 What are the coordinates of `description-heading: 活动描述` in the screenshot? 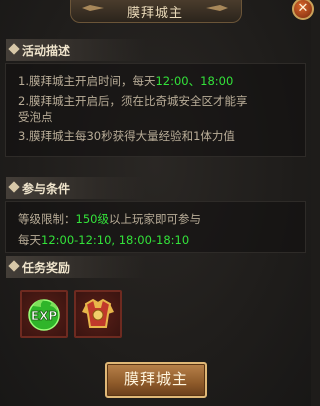 It's located at (76, 50).